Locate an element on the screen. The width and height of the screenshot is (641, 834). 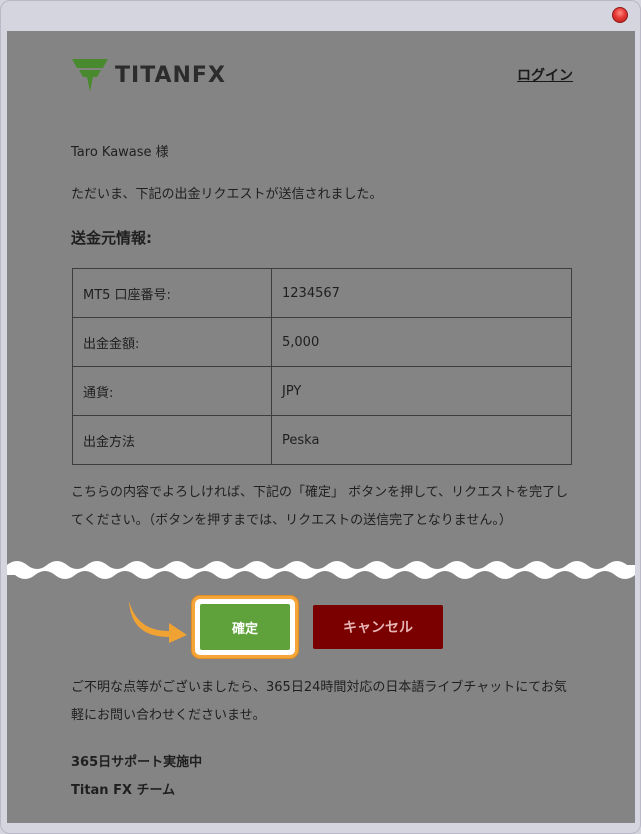
signature-support: 365日サポート実施中 is located at coordinates (137, 762).